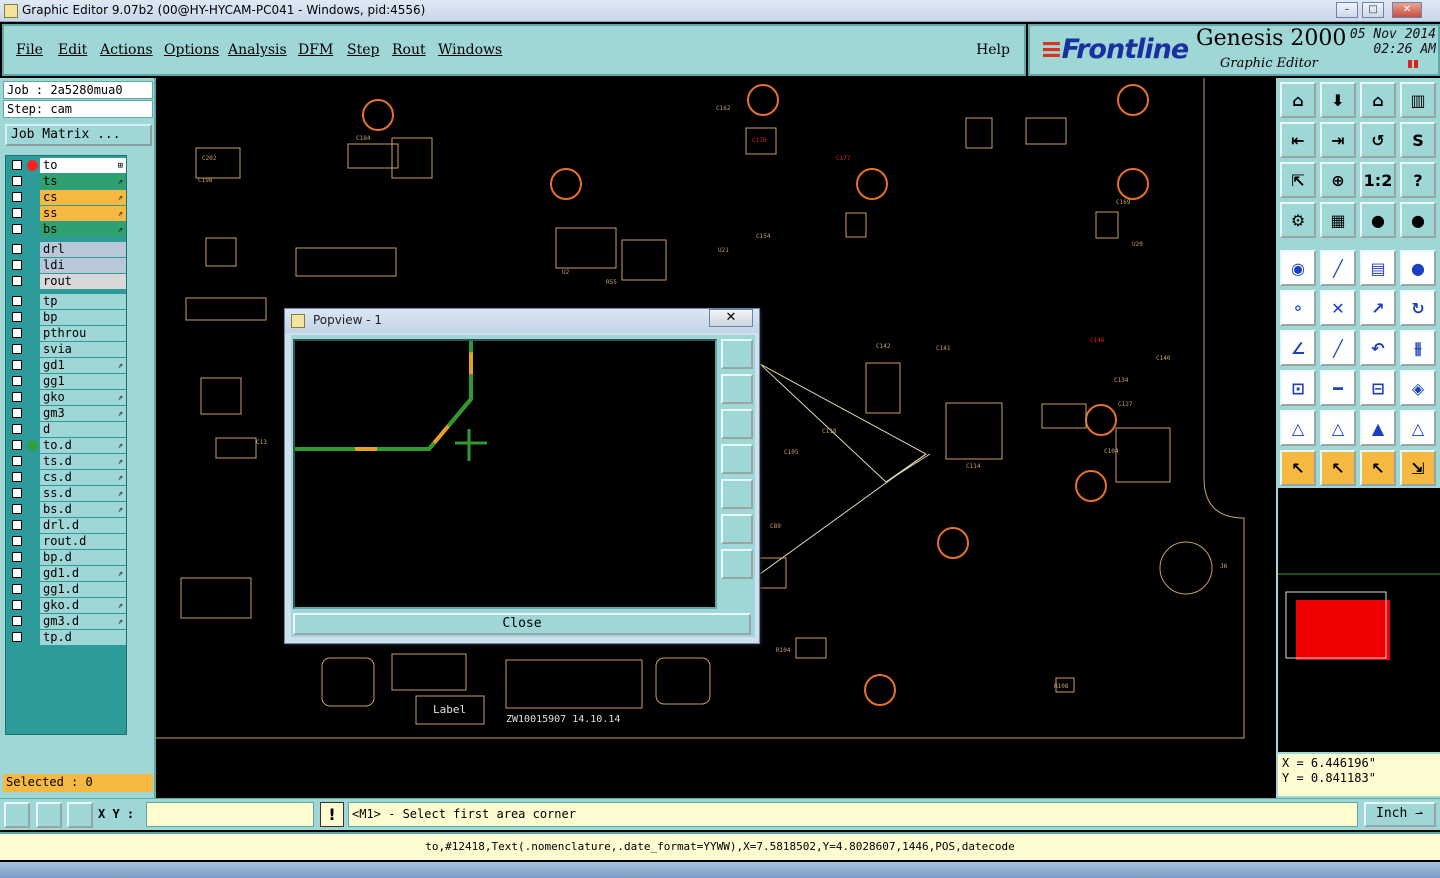  I want to click on window-icon: ▥, so click(1418, 100).